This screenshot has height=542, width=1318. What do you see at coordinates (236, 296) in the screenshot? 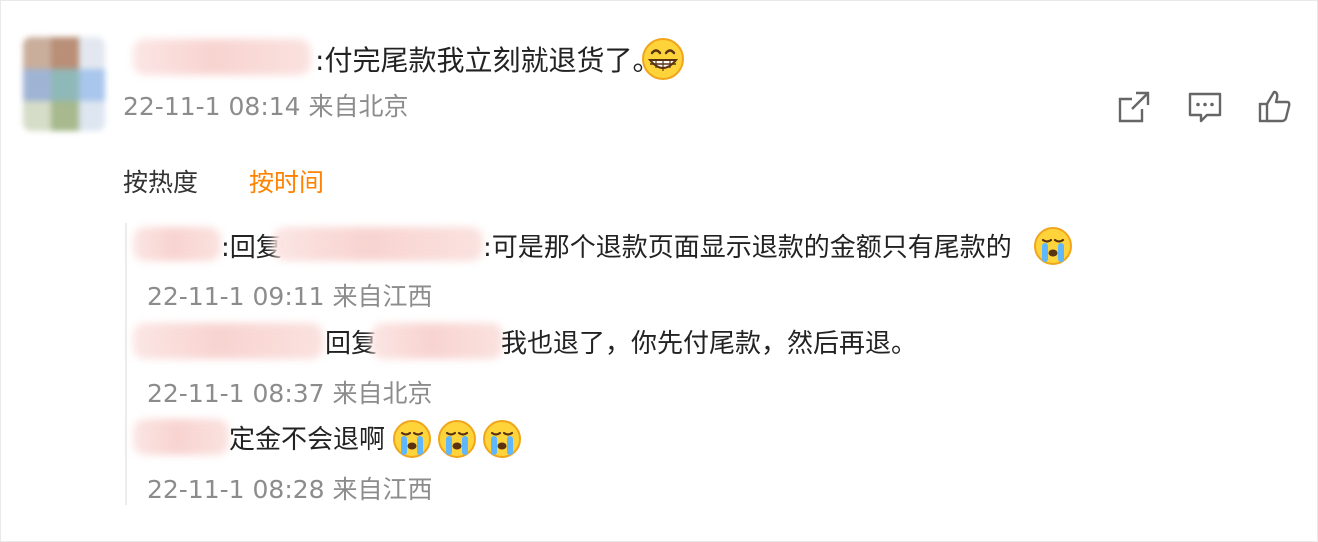
I see `reply-time: 22-11-1 09:11` at bounding box center [236, 296].